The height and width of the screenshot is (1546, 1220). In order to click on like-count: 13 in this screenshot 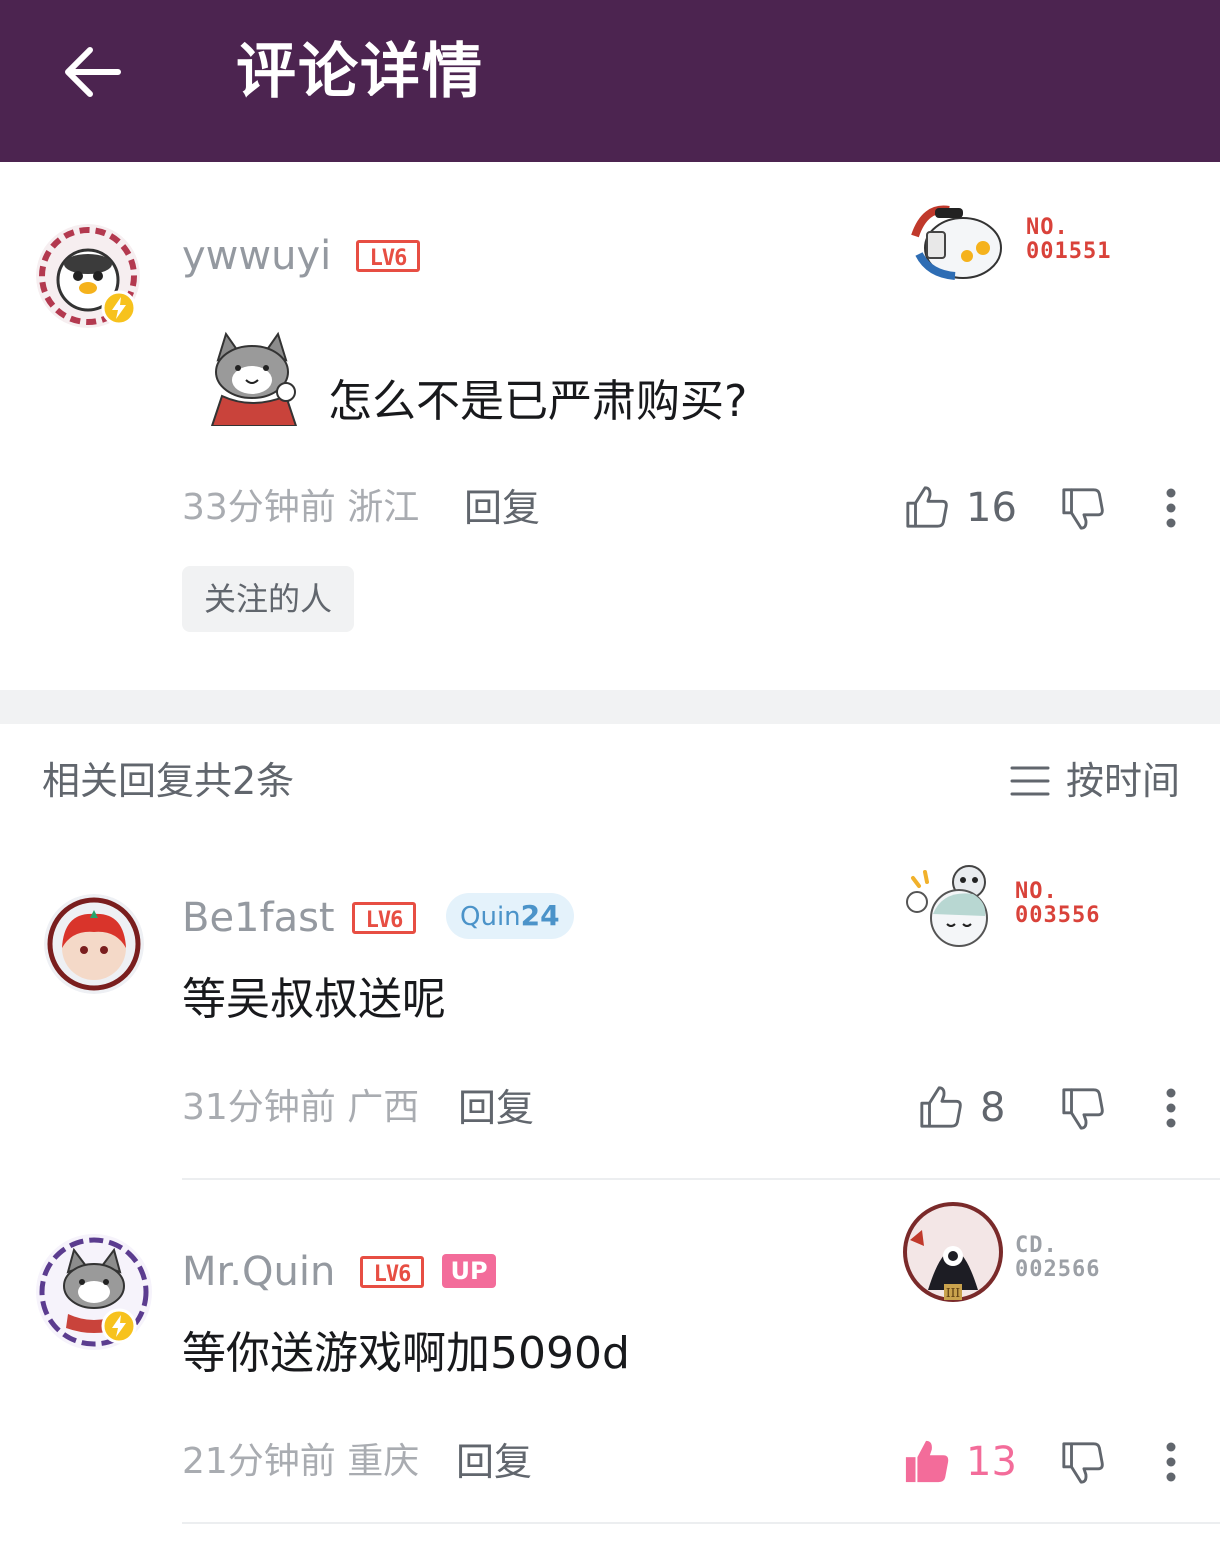, I will do `click(991, 1462)`.